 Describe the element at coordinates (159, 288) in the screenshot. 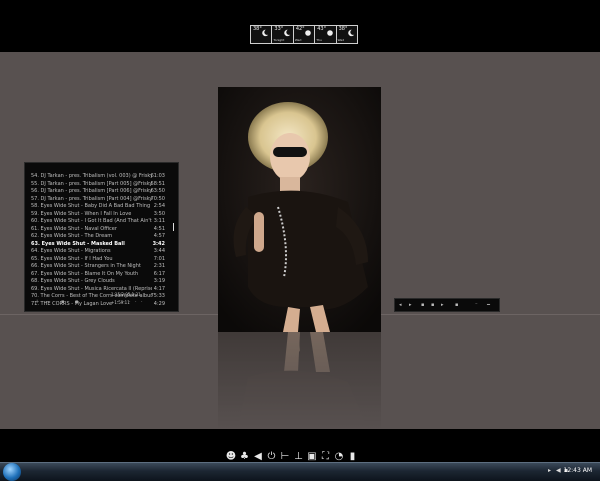

I see `track-duration: 4:17` at that location.